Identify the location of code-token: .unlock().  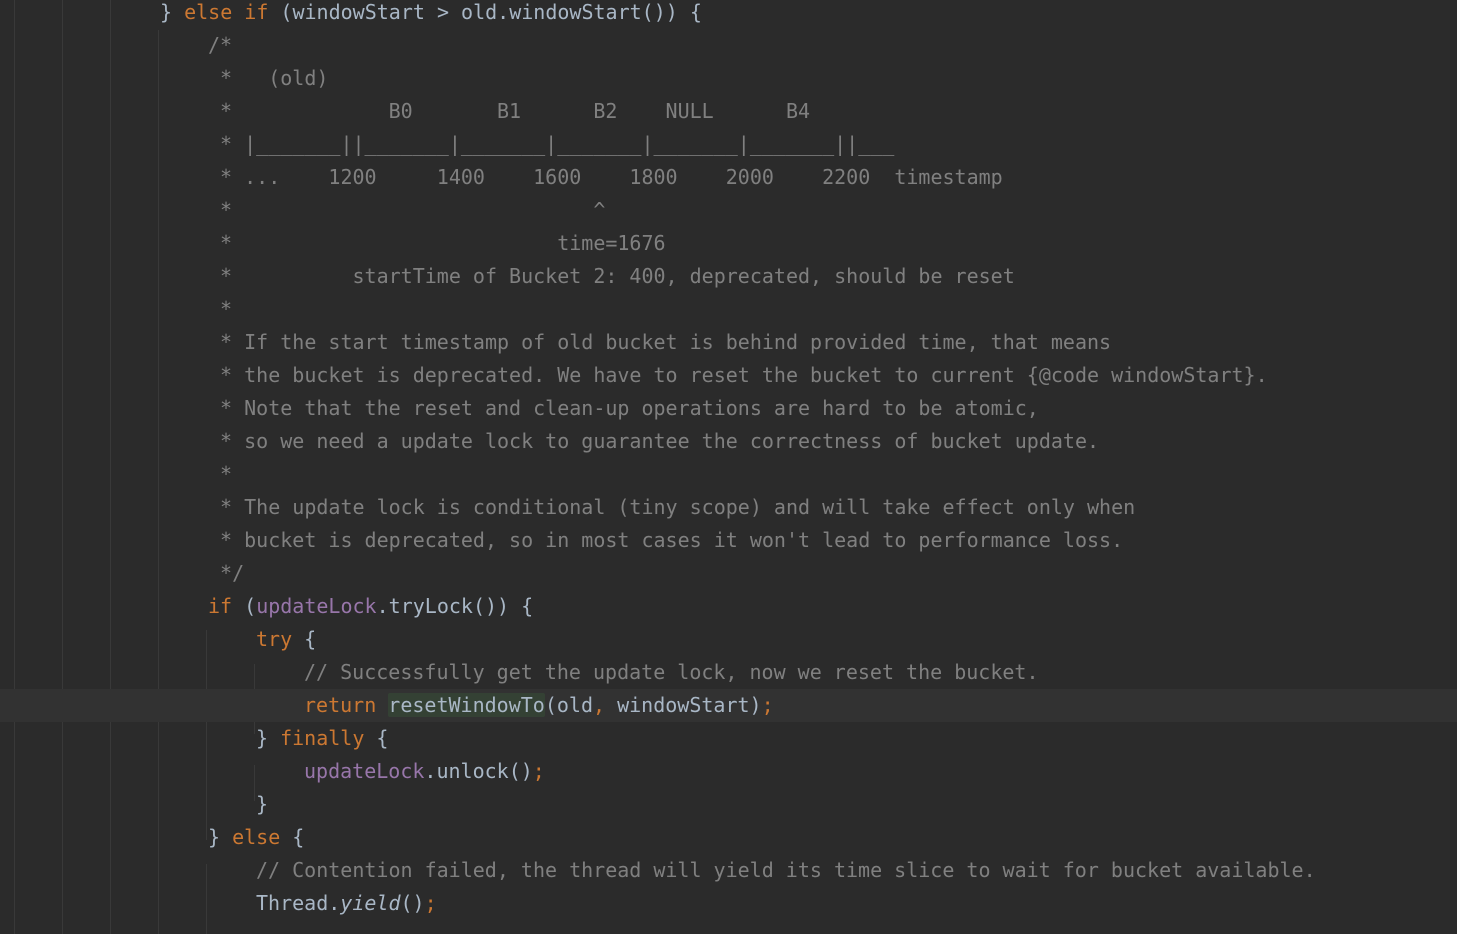
(478, 771).